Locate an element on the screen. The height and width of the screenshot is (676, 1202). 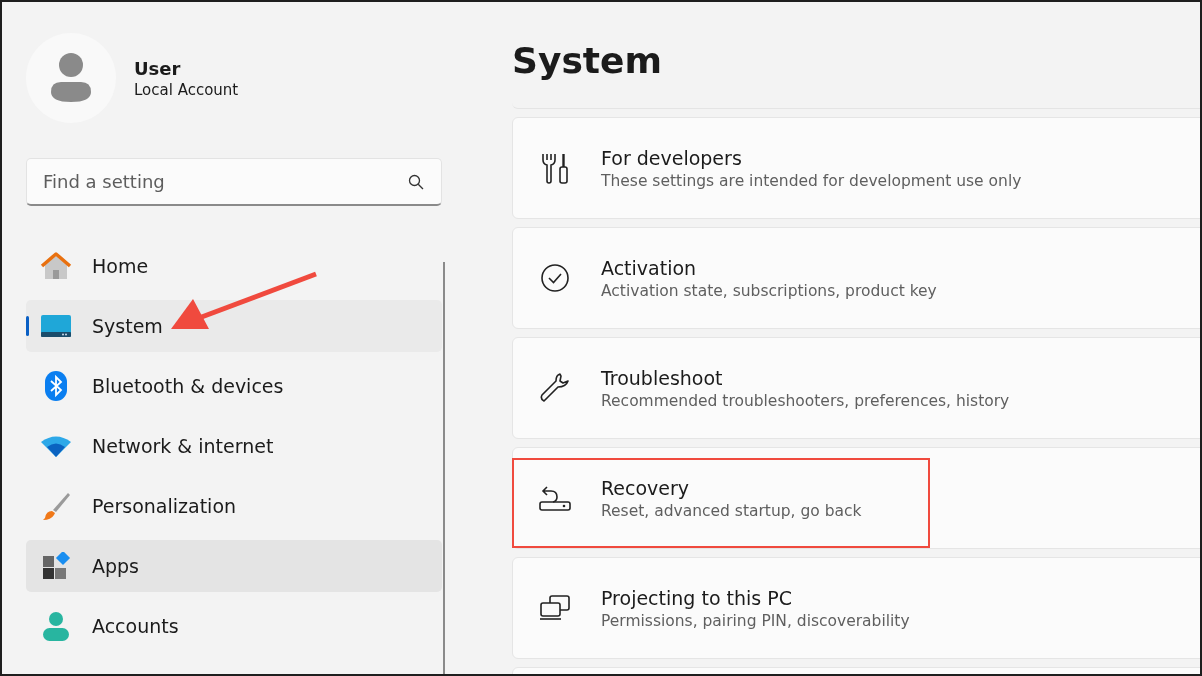
nav-item: Home is located at coordinates (234, 266).